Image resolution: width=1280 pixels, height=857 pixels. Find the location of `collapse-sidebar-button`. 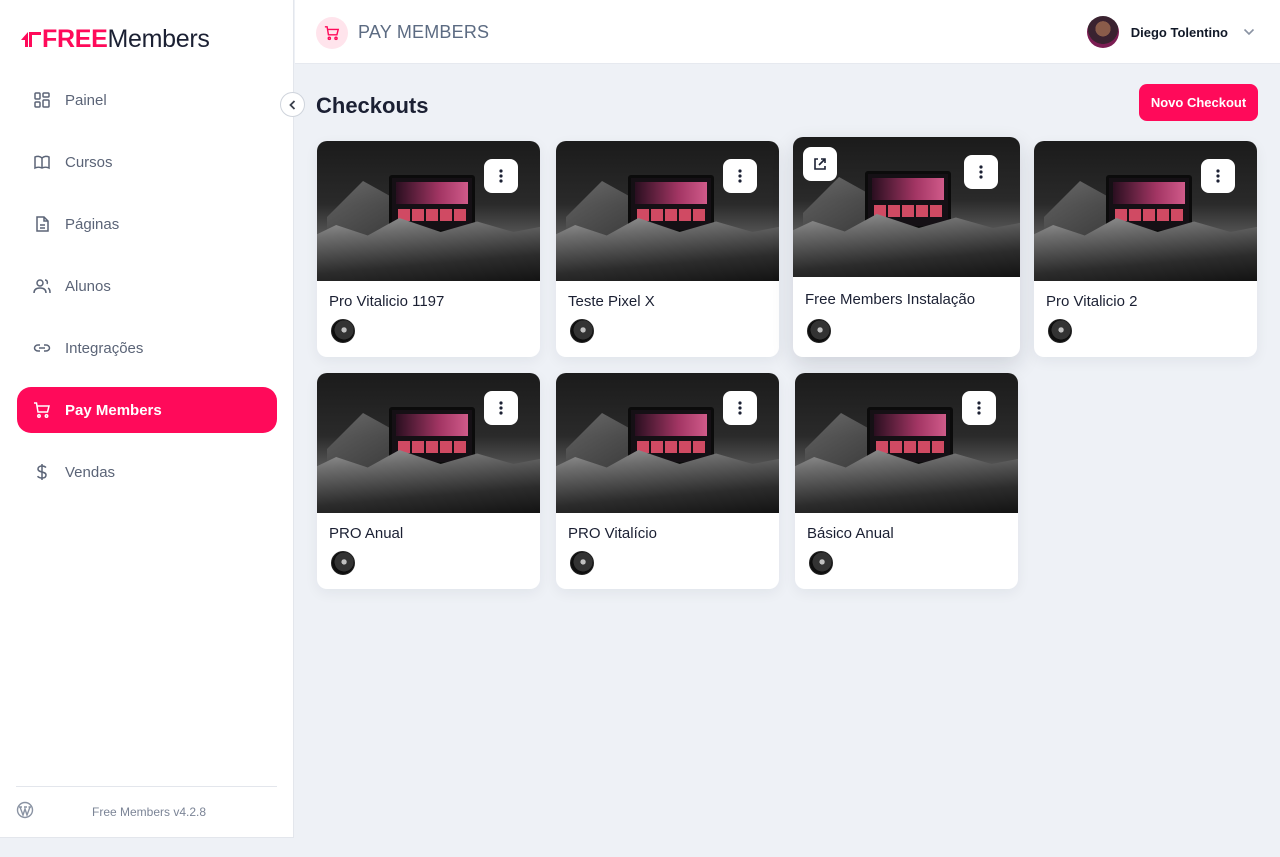

collapse-sidebar-button is located at coordinates (292, 104).